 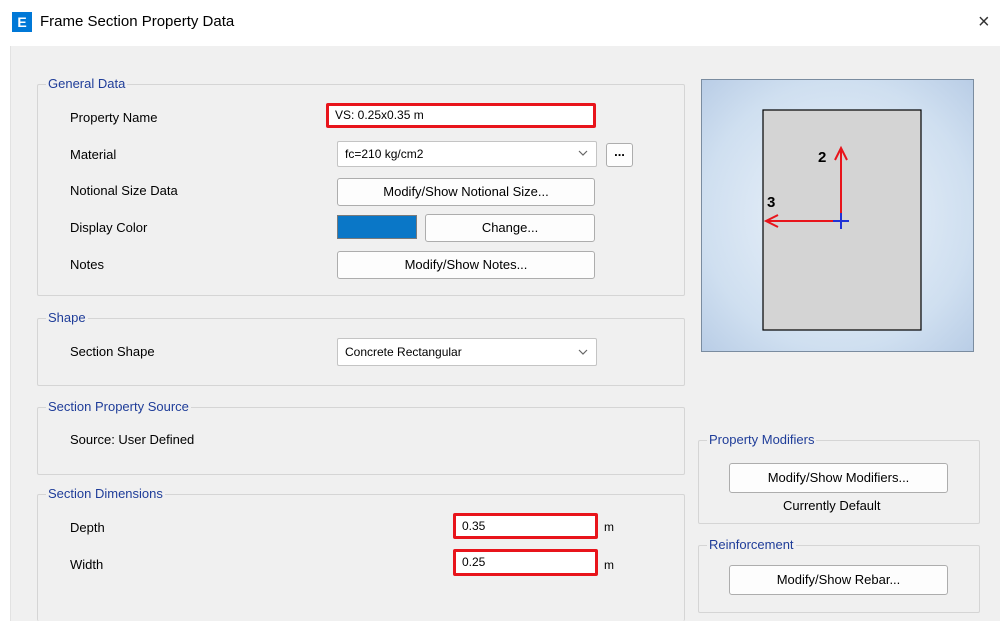 I want to click on title-bar: E Frame Section Property Data ×, so click(x=500, y=23).